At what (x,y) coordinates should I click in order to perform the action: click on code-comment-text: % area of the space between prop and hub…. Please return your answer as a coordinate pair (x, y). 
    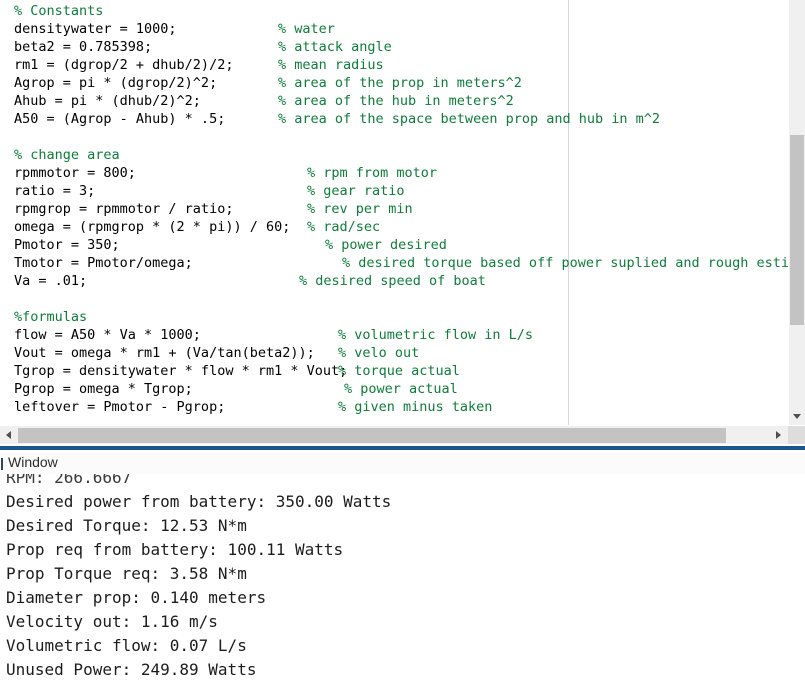
    Looking at the image, I should click on (469, 119).